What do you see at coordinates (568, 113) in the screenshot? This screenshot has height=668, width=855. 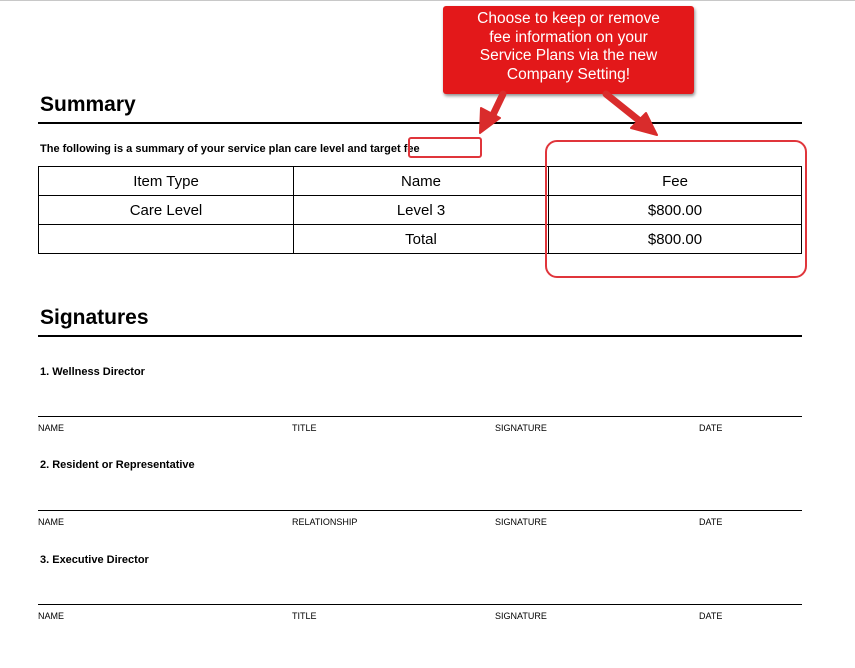 I see `callout-arrows` at bounding box center [568, 113].